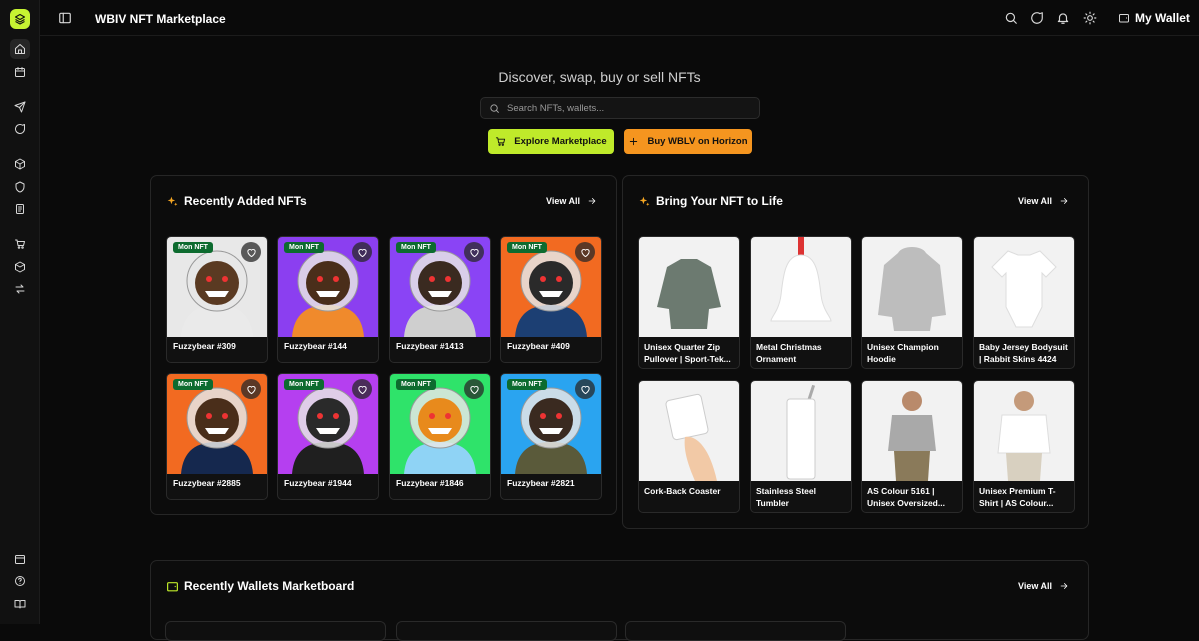 The width and height of the screenshot is (1199, 641). Describe the element at coordinates (1043, 586) in the screenshot. I see `marketboard-view-all: View All` at that location.